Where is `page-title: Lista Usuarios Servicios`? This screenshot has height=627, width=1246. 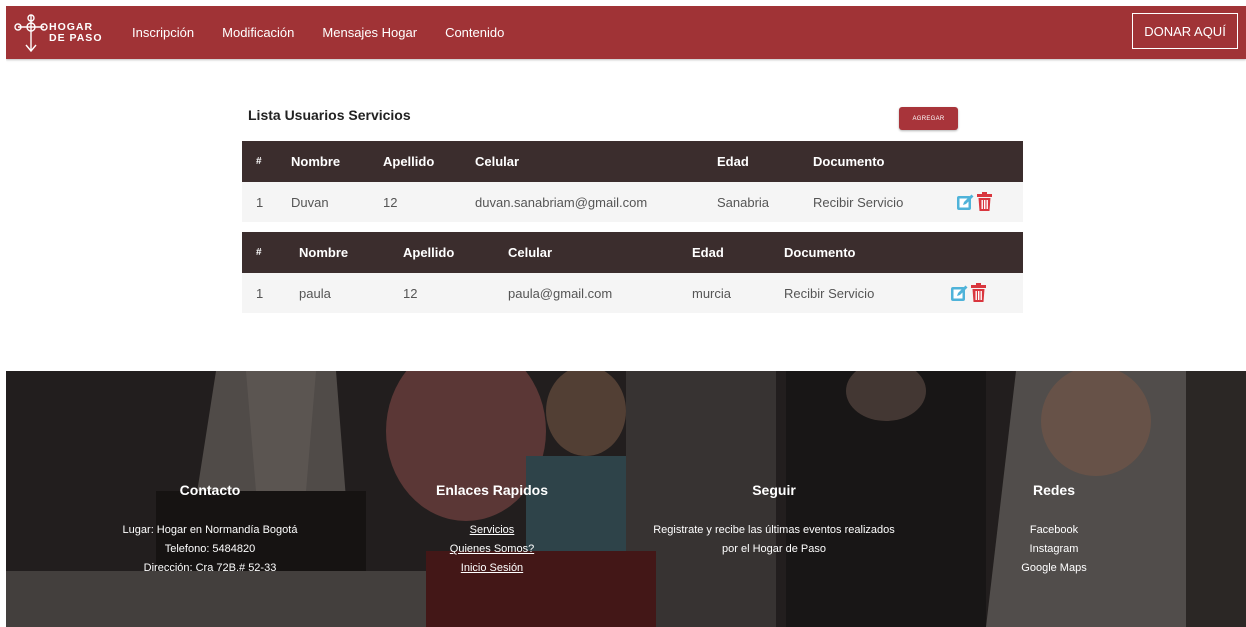
page-title: Lista Usuarios Servicios is located at coordinates (329, 115).